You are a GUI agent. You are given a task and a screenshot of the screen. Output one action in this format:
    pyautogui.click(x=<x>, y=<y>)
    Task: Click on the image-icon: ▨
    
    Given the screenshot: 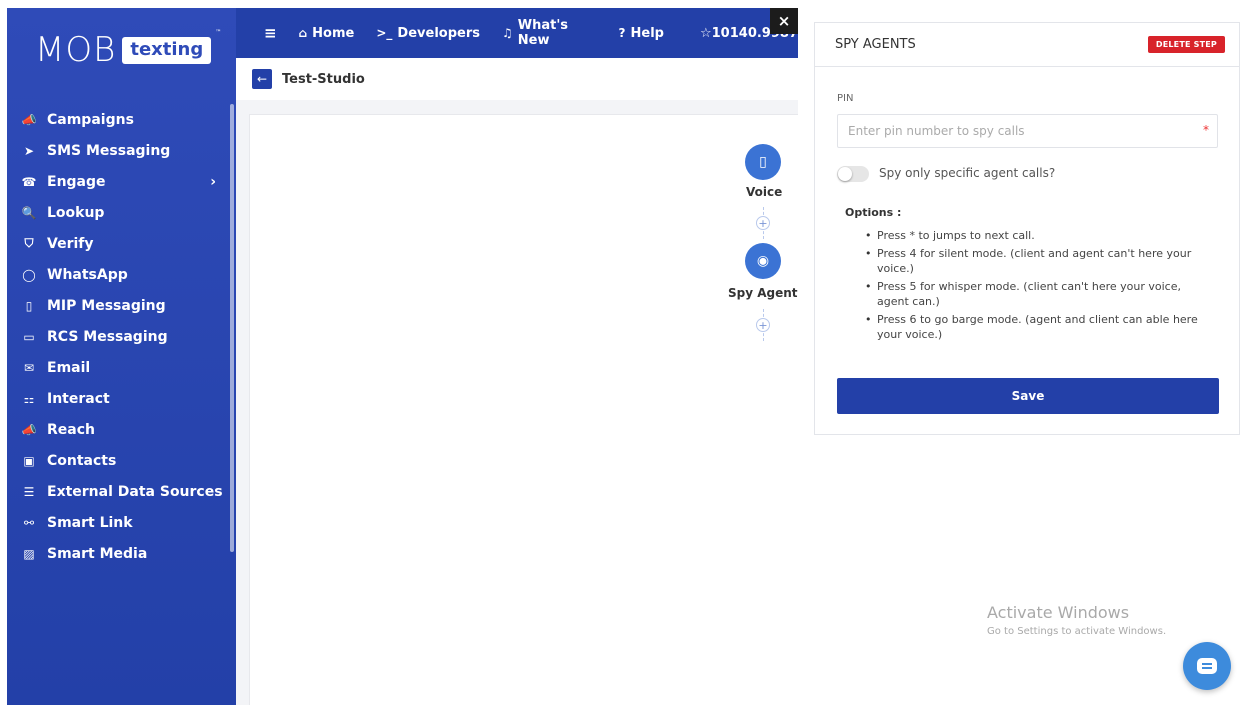 What is the action you would take?
    pyautogui.click(x=29, y=553)
    